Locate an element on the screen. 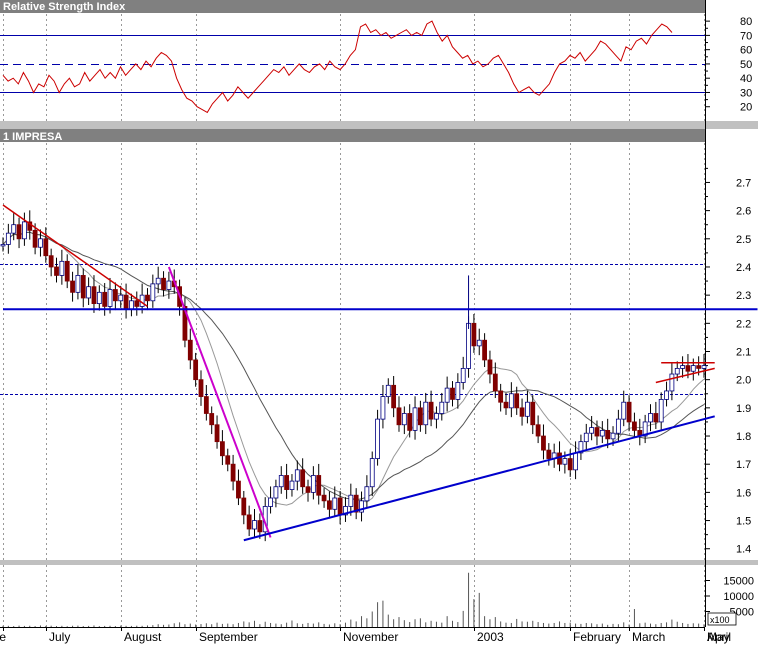 The width and height of the screenshot is (758, 645). rsi-ytick-label: 20 is located at coordinates (746, 108).